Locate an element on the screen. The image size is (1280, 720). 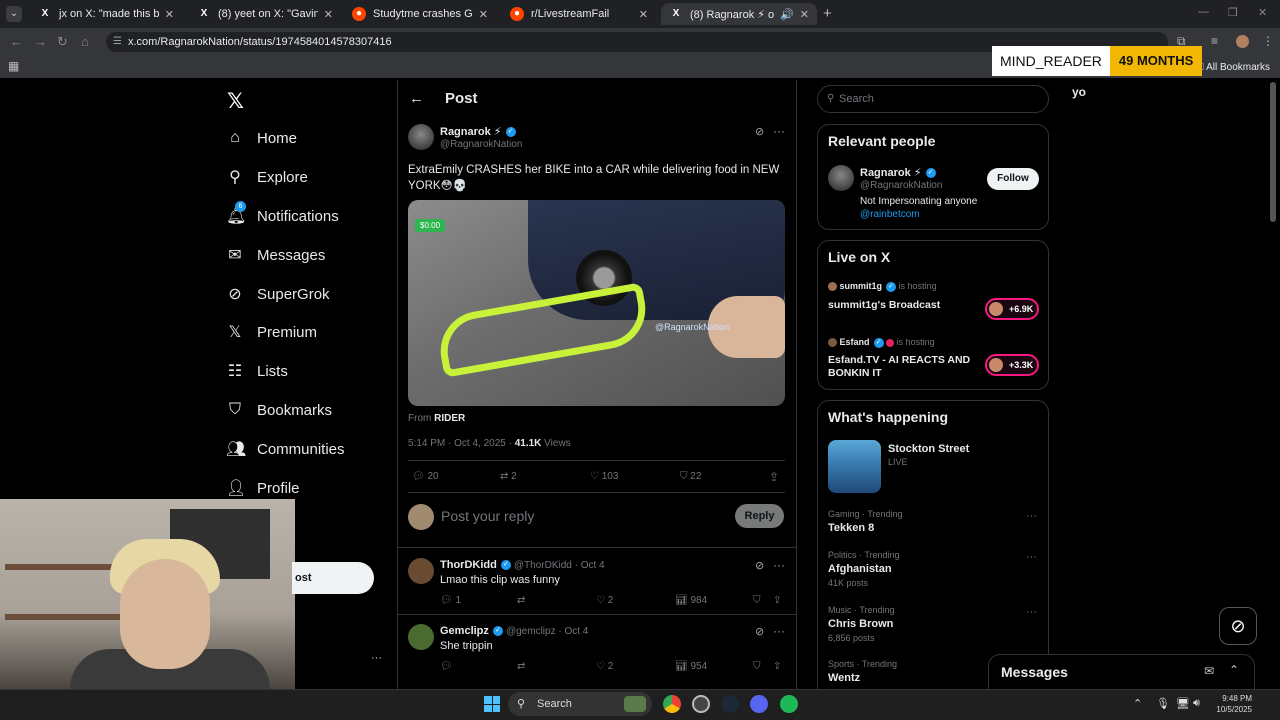
taskbar-search: ⚲ Search is located at coordinates (580, 704).